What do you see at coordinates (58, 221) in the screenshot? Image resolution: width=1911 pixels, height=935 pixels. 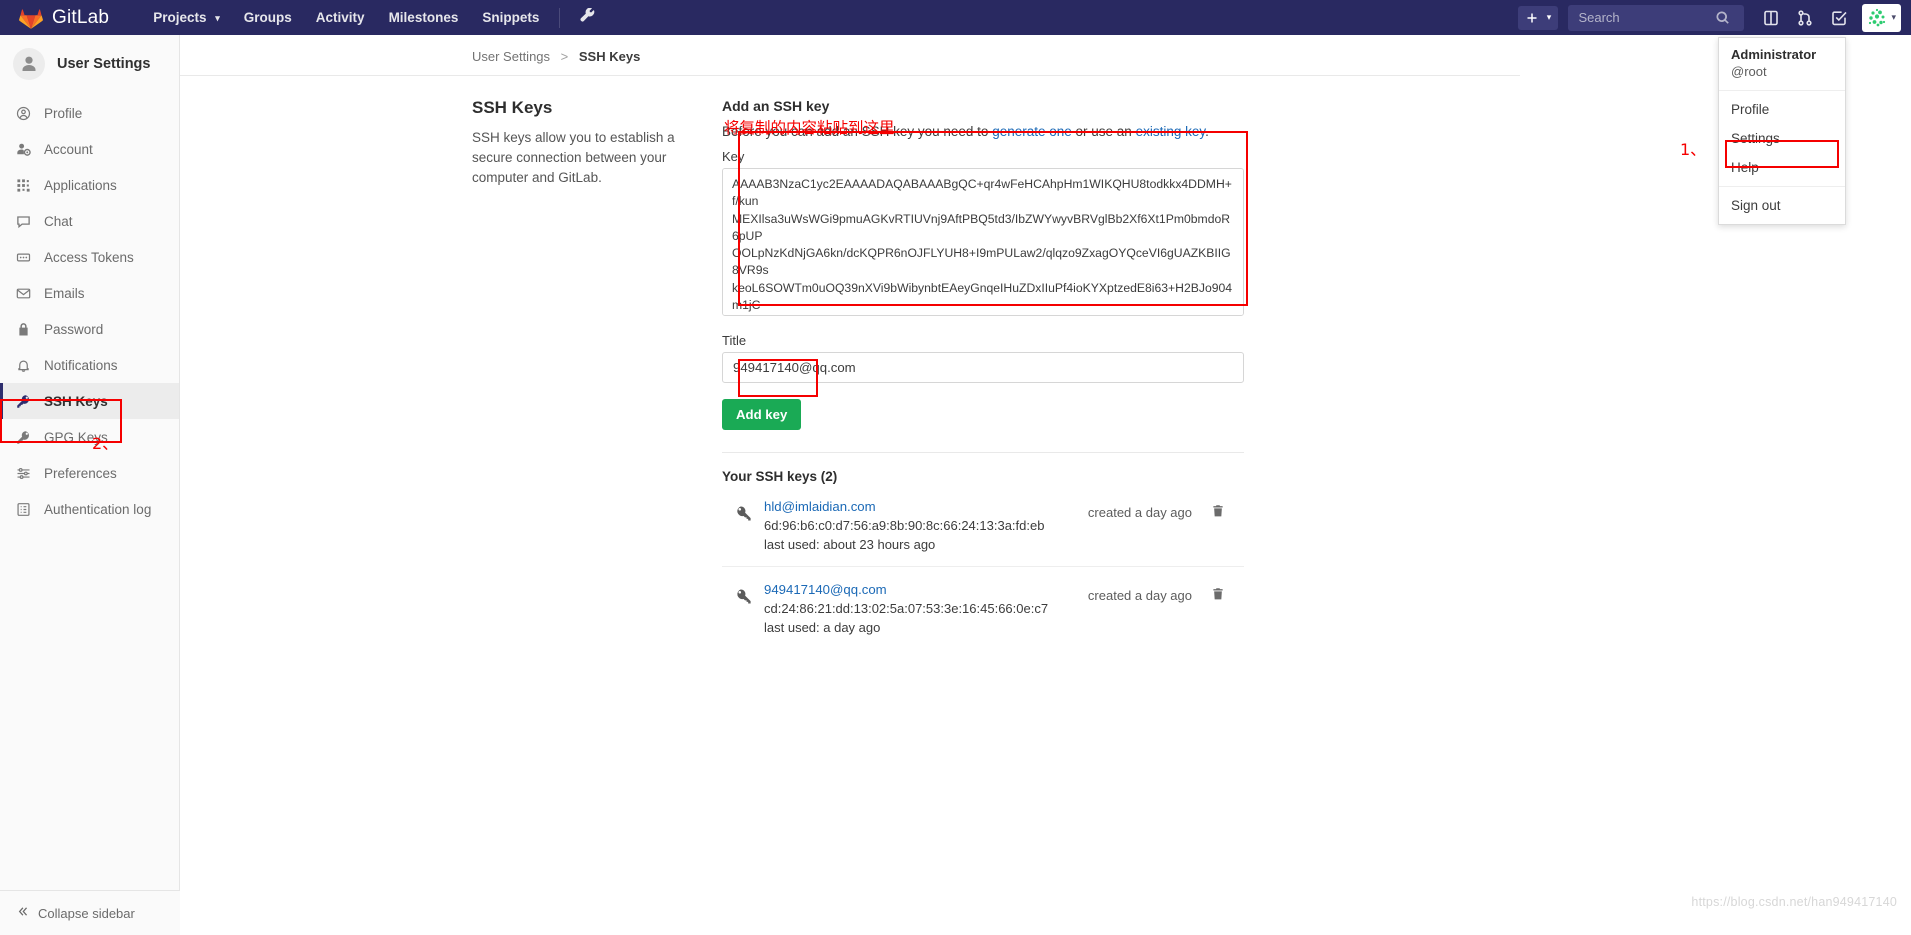 I see `sidebar-item-chat-label: Chat` at bounding box center [58, 221].